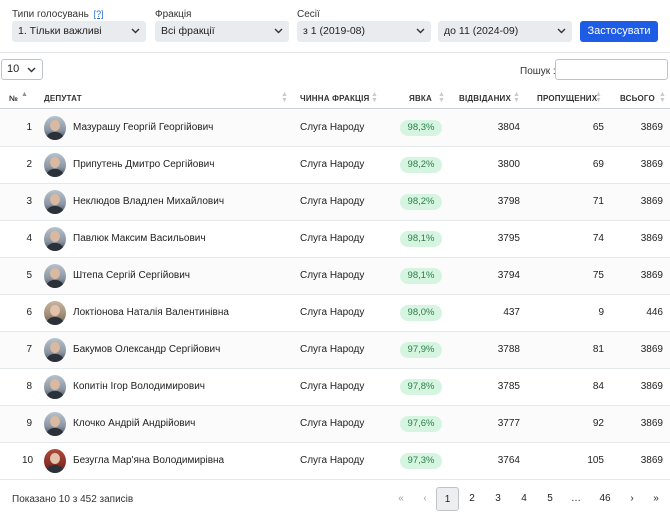 The width and height of the screenshot is (670, 532). I want to click on sort-asc-icon: ▲, so click(24, 94).